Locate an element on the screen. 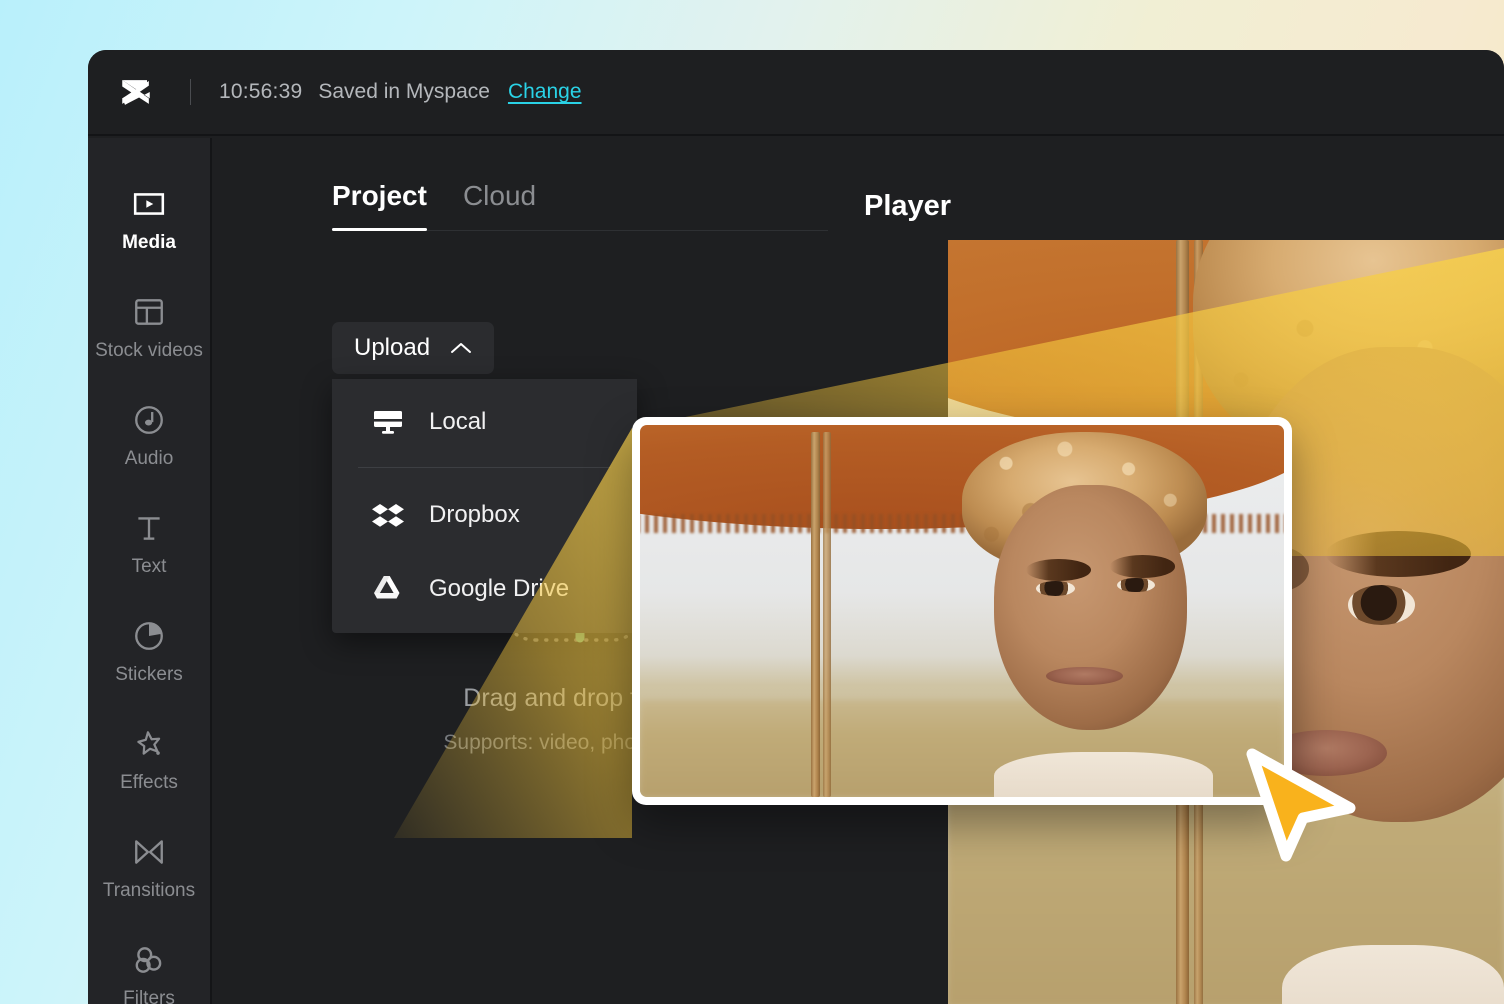 The image size is (1504, 1004). sidebar-item-label: Text is located at coordinates (149, 566).